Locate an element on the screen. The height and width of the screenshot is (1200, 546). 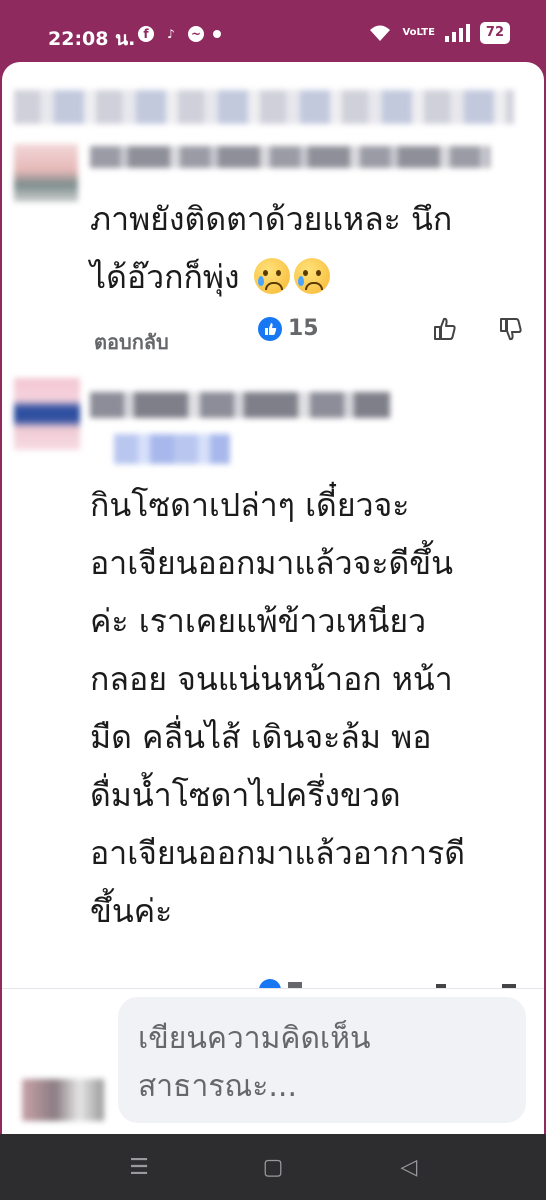
notification-icons: f ♪ ~ is located at coordinates (179, 34).